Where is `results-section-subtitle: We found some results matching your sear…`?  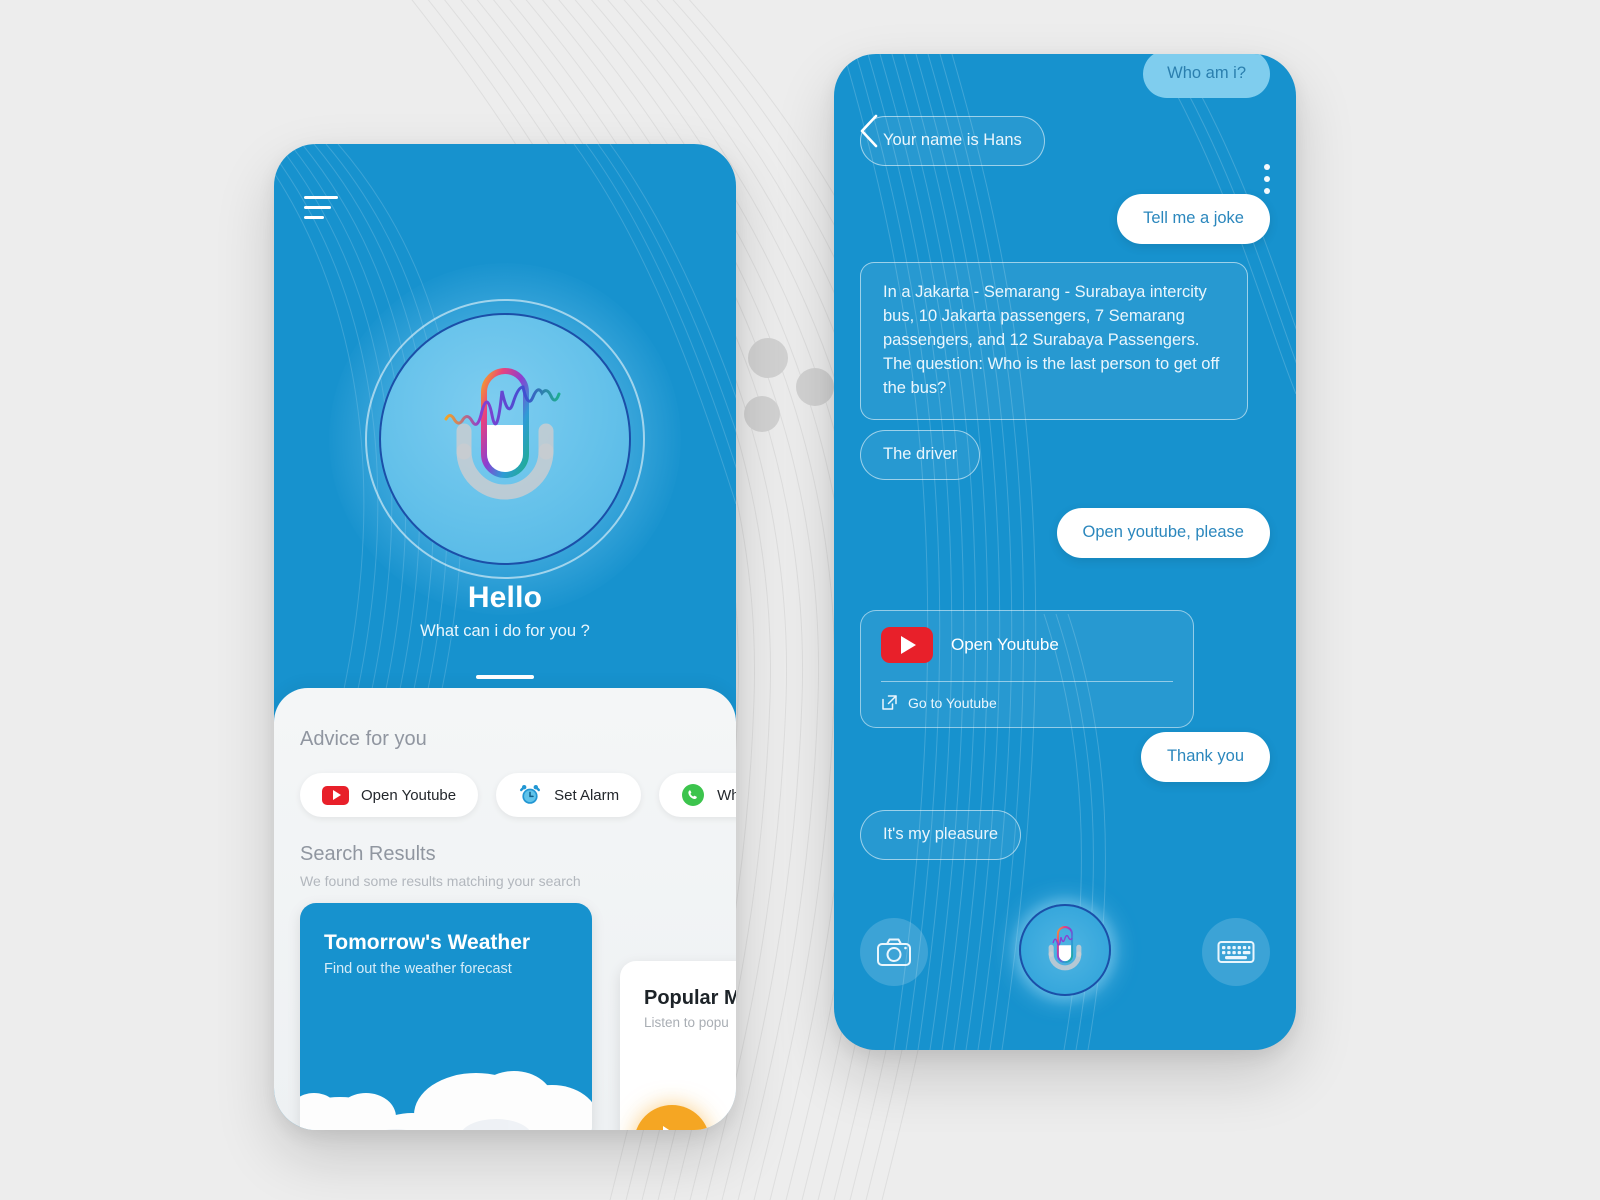
results-section-subtitle: We found some results matching your sear… is located at coordinates (440, 881).